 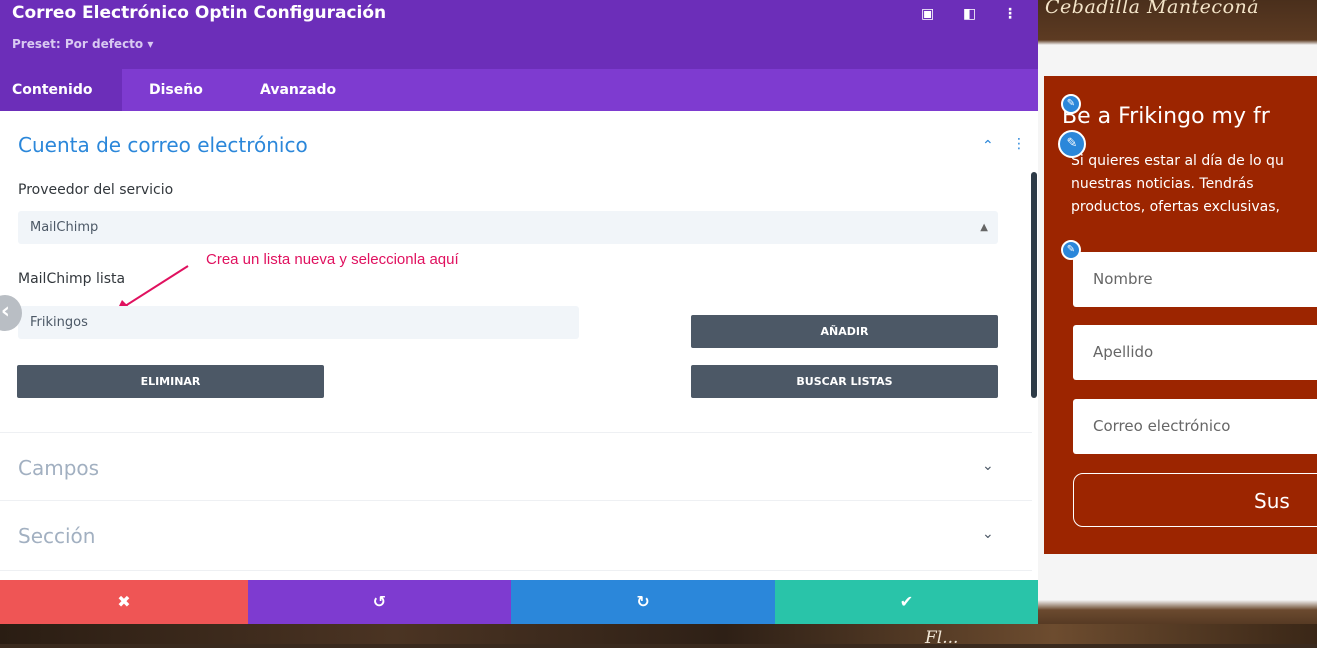 What do you see at coordinates (1175, 207) in the screenshot?
I see `optin-description-line: productos, ofertas exclusivas,` at bounding box center [1175, 207].